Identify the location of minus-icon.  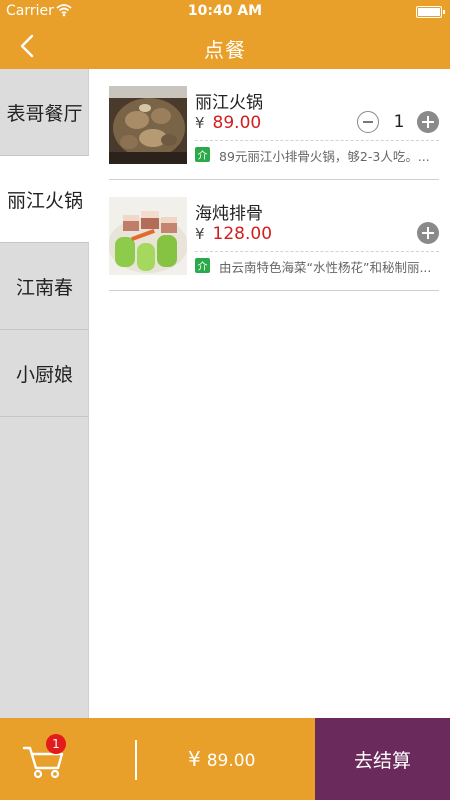
(368, 122).